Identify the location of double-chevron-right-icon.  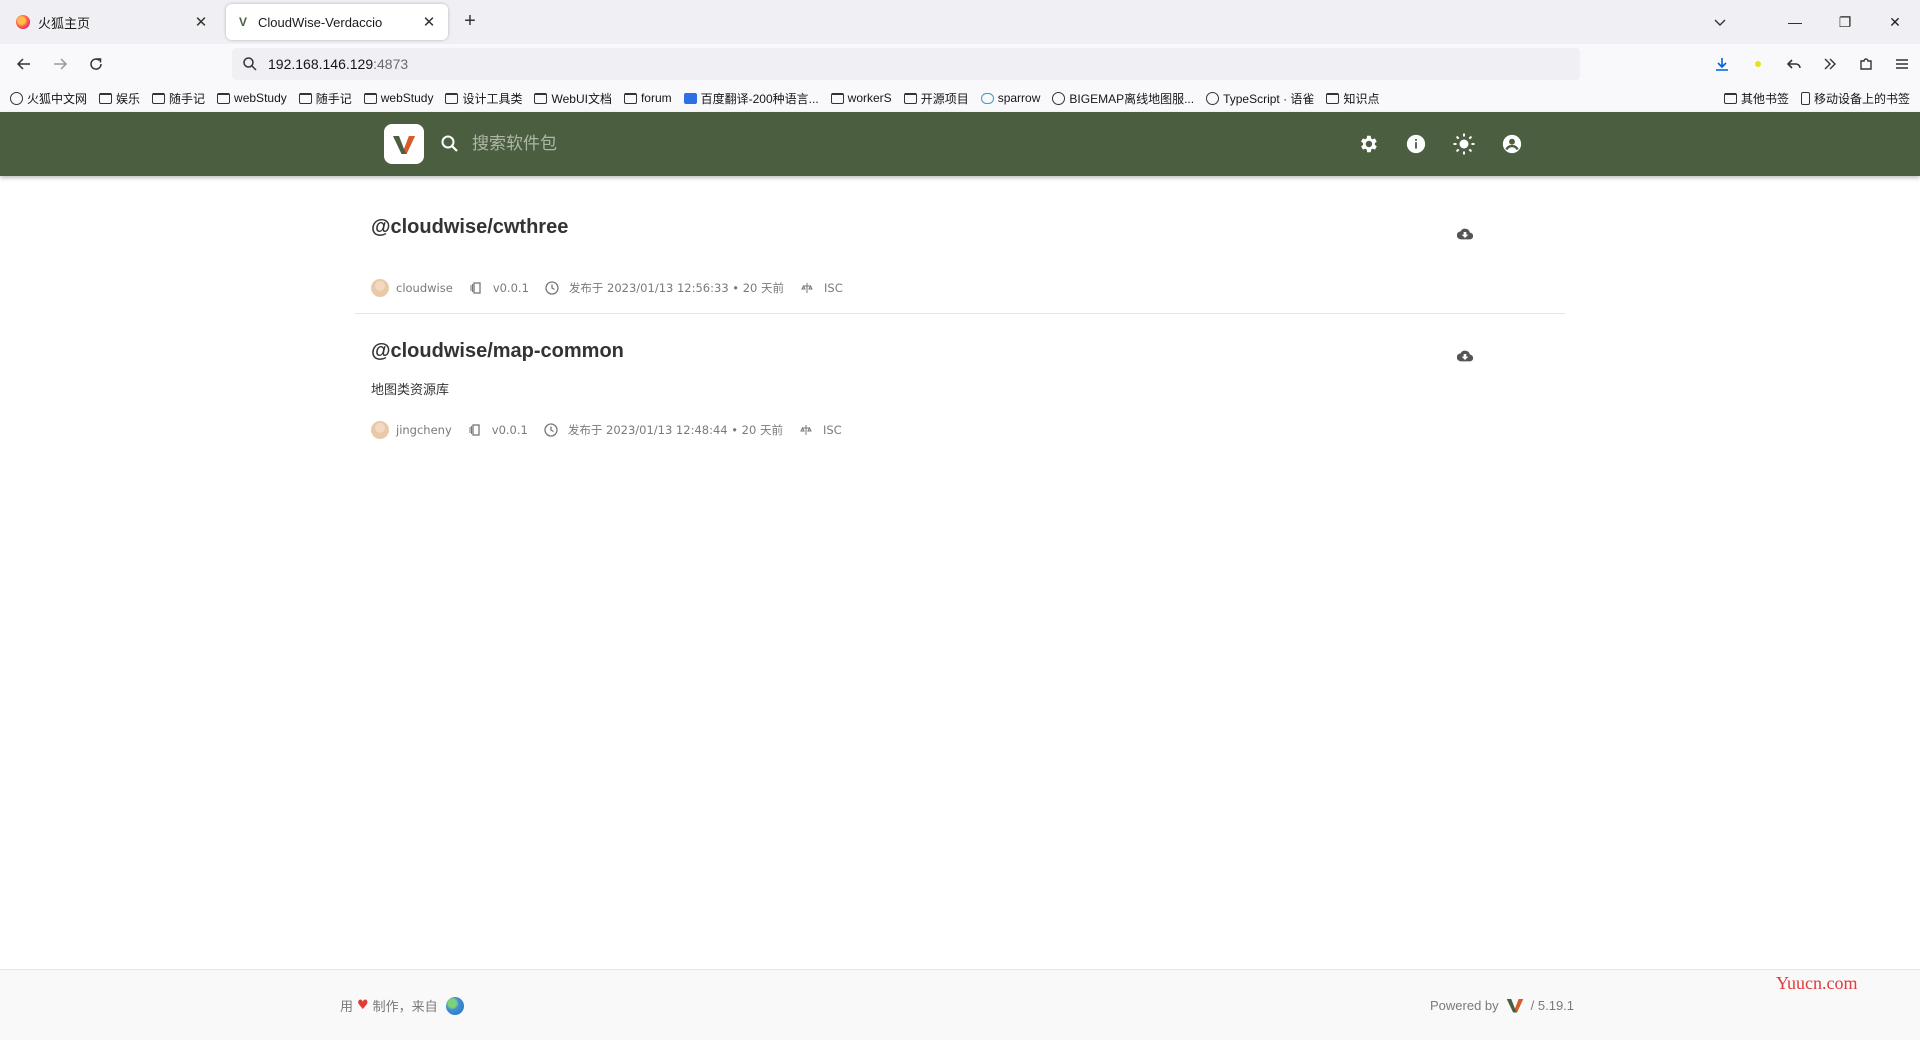
(1830, 64).